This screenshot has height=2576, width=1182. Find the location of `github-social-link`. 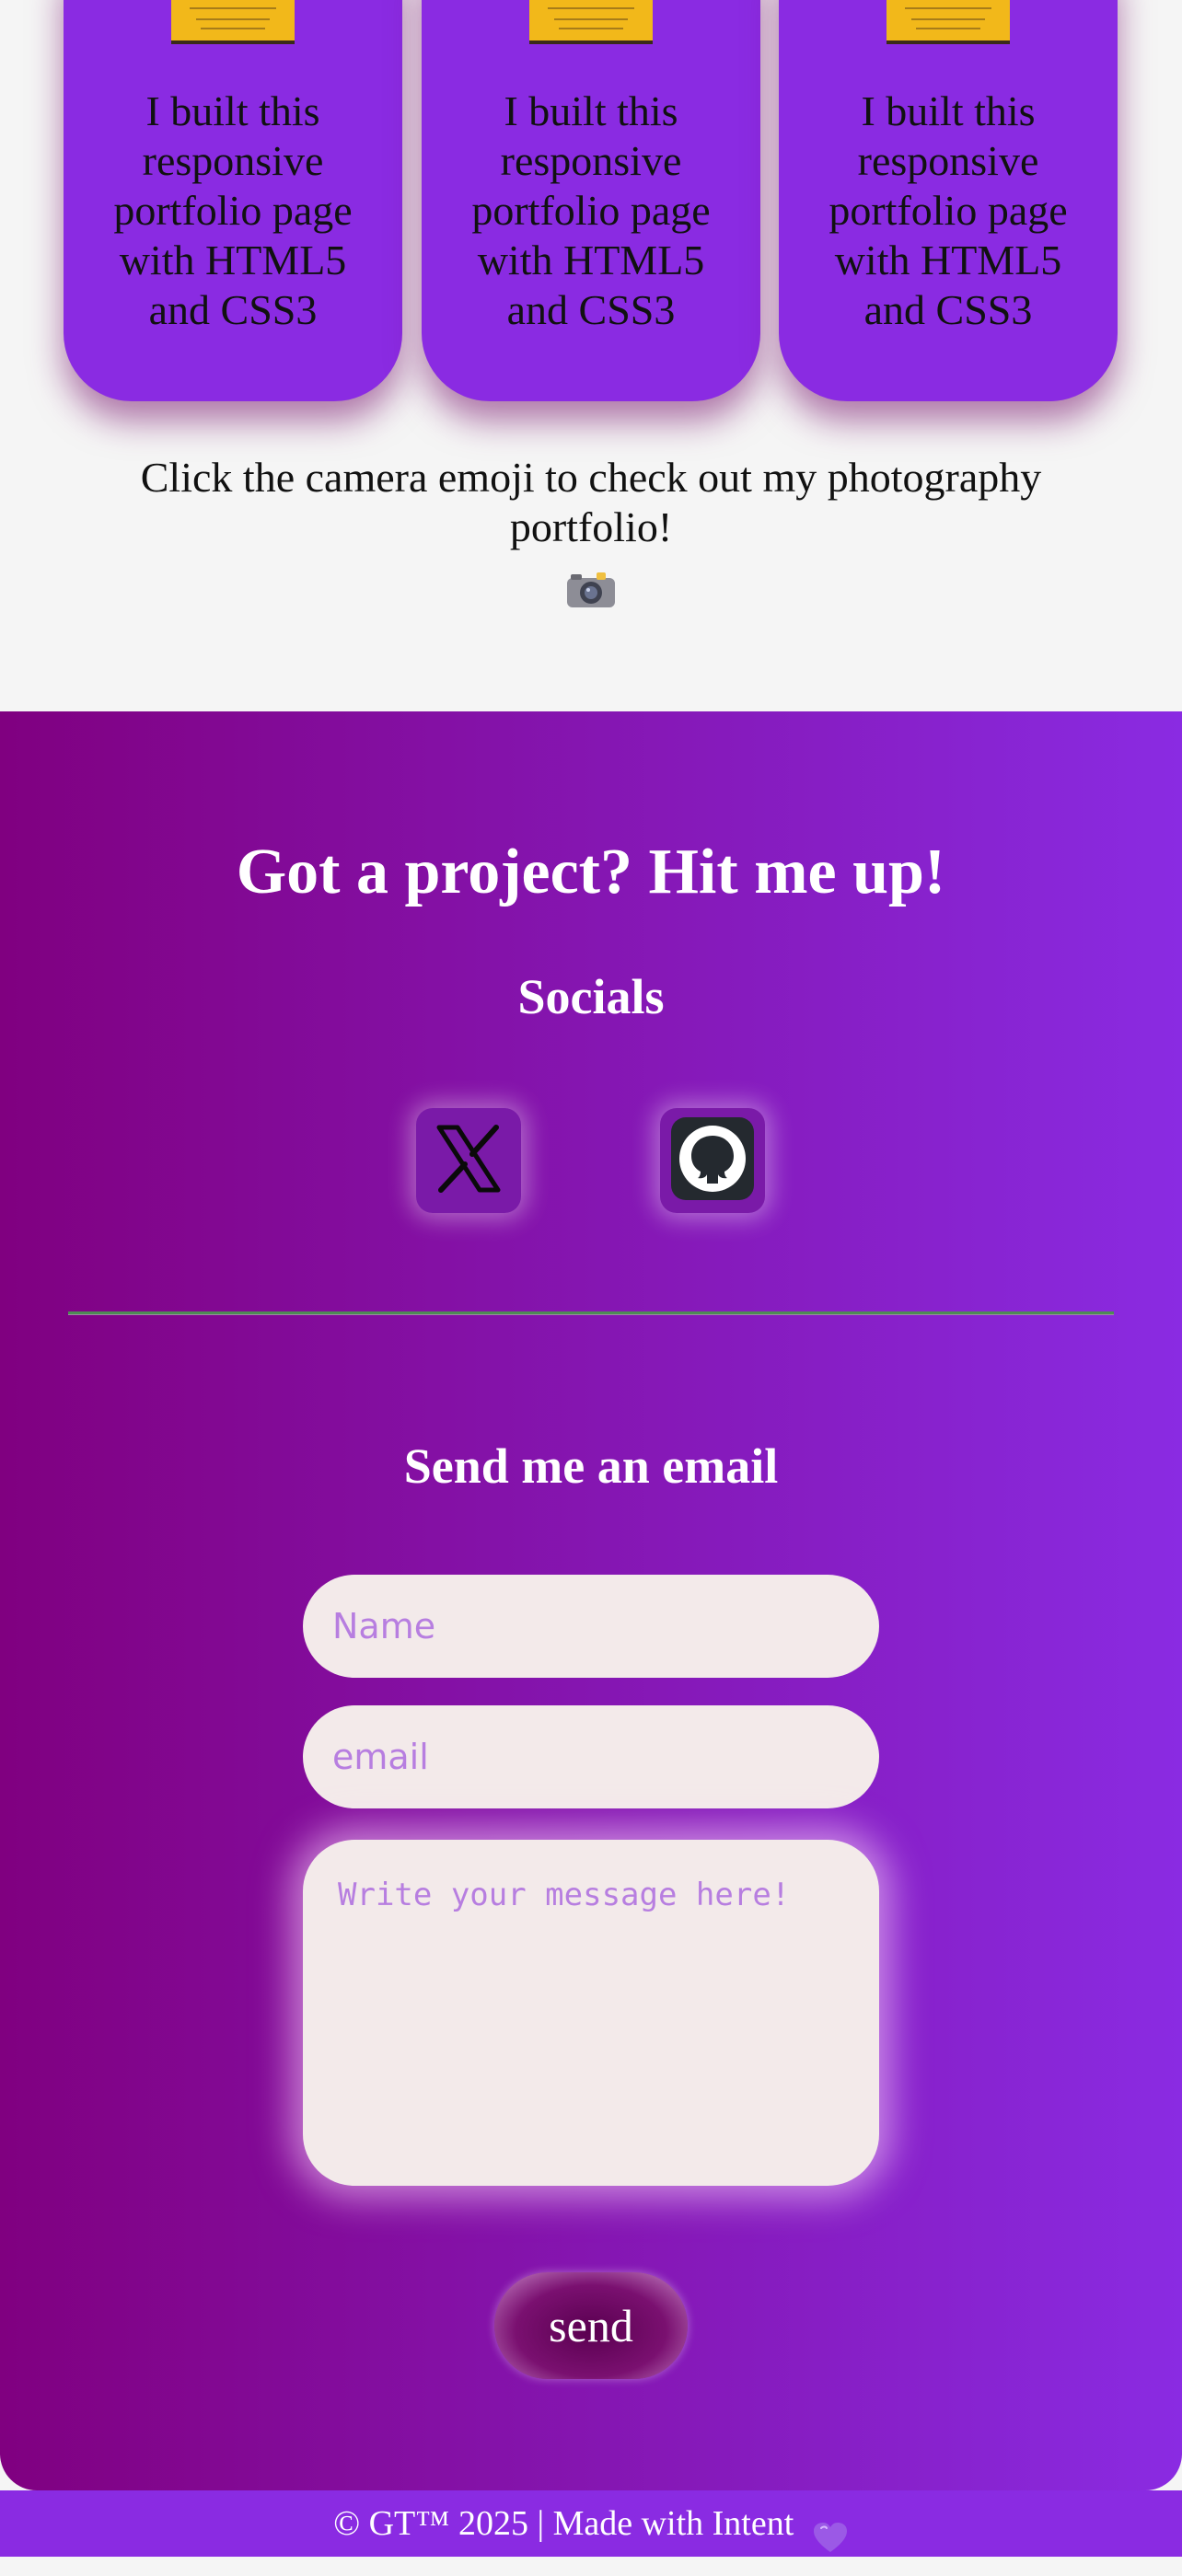

github-social-link is located at coordinates (712, 1160).